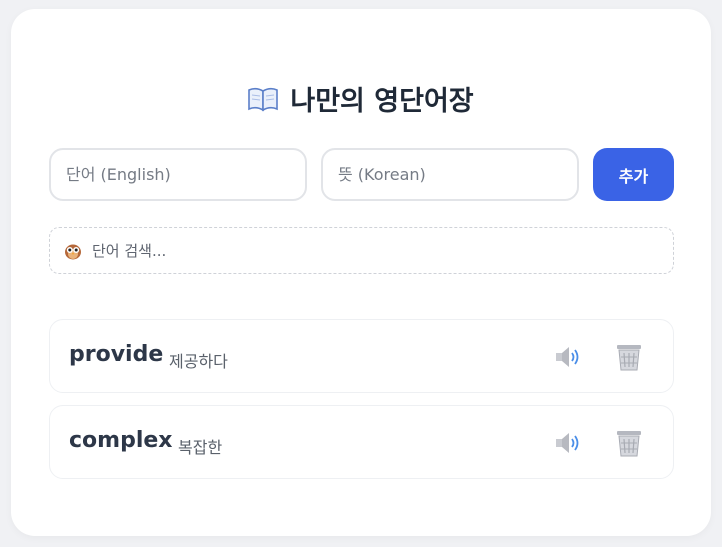 The height and width of the screenshot is (547, 722). What do you see at coordinates (263, 99) in the screenshot?
I see `open-book-icon` at bounding box center [263, 99].